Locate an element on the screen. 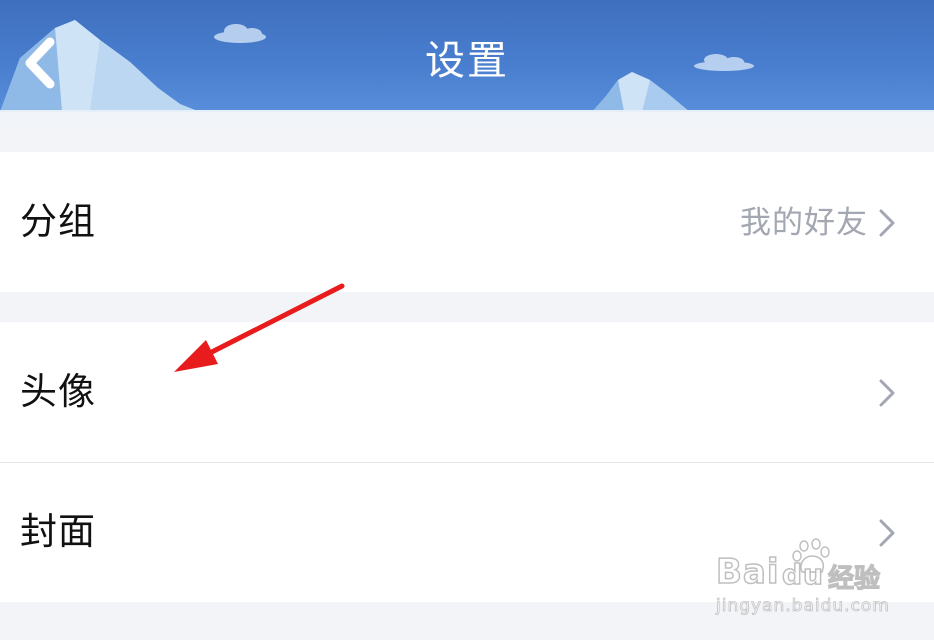  row-value-group: 我的好友 is located at coordinates (804, 223).